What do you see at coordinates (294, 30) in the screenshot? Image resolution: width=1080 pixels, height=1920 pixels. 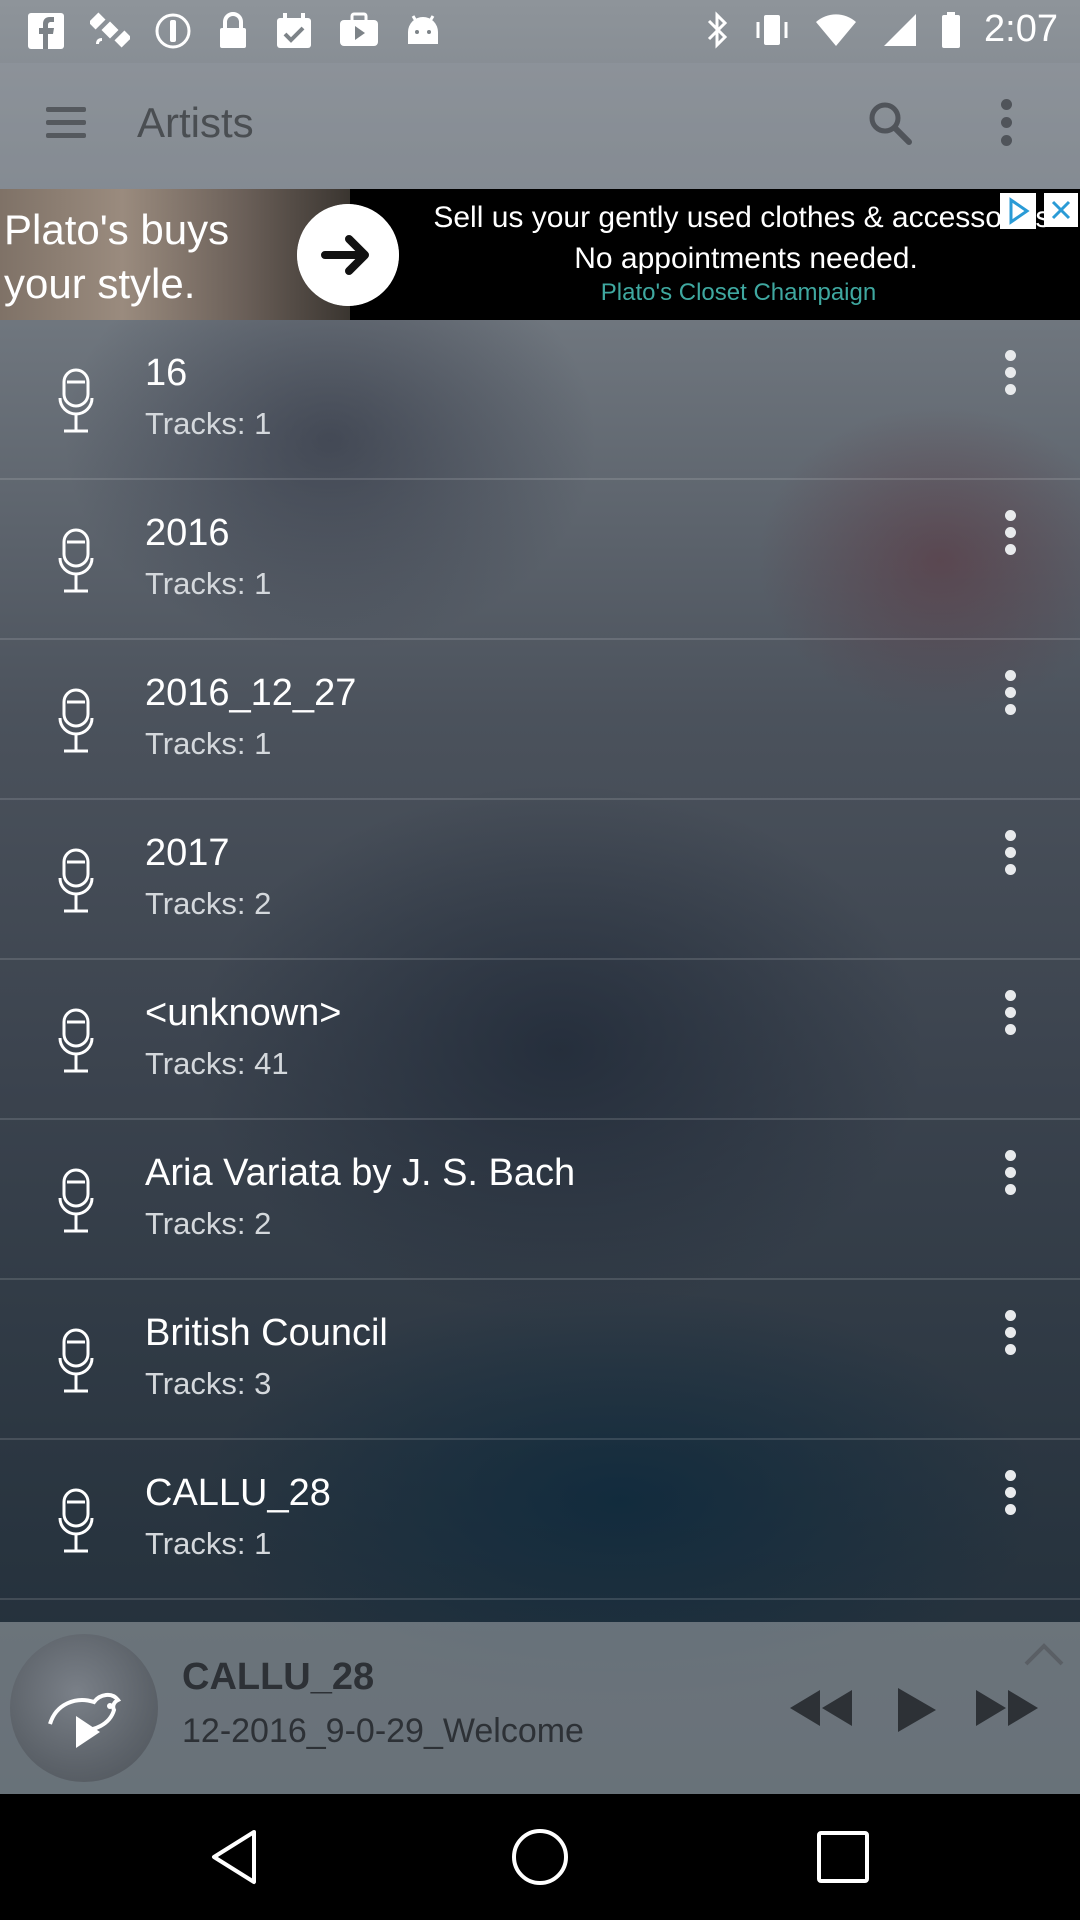 I see `calendar-check-icon` at bounding box center [294, 30].